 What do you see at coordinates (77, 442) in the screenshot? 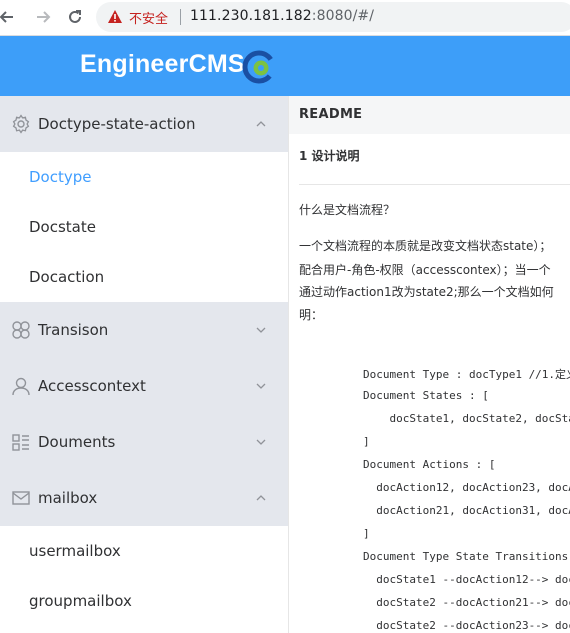
I see `submenu-label: Douments` at bounding box center [77, 442].